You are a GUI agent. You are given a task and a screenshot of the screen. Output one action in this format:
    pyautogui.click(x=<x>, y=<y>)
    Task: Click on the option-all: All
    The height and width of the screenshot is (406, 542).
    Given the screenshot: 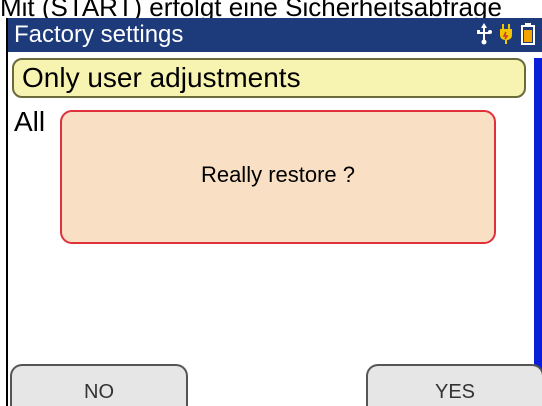 What is the action you would take?
    pyautogui.click(x=29, y=122)
    